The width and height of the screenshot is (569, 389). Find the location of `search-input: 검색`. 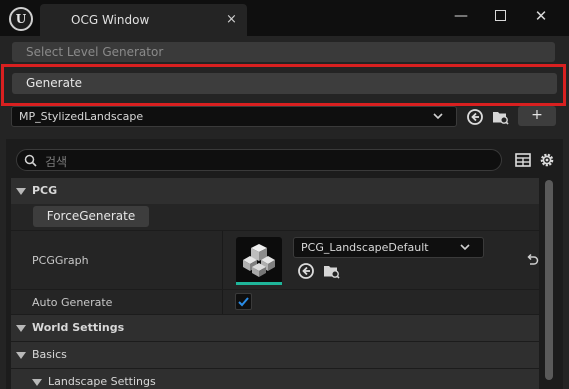

search-input: 검색 is located at coordinates (259, 160).